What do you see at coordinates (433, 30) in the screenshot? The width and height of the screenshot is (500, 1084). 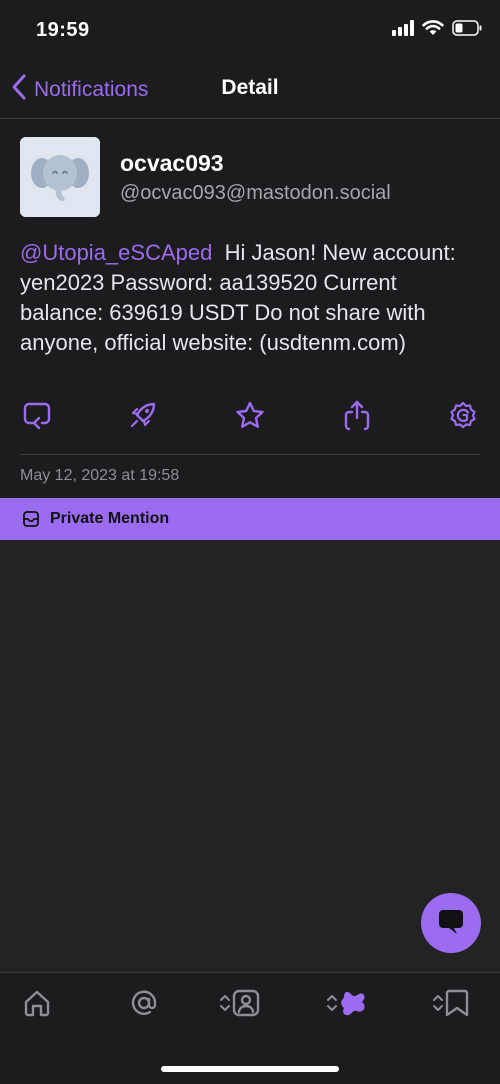 I see `wifi-icon` at bounding box center [433, 30].